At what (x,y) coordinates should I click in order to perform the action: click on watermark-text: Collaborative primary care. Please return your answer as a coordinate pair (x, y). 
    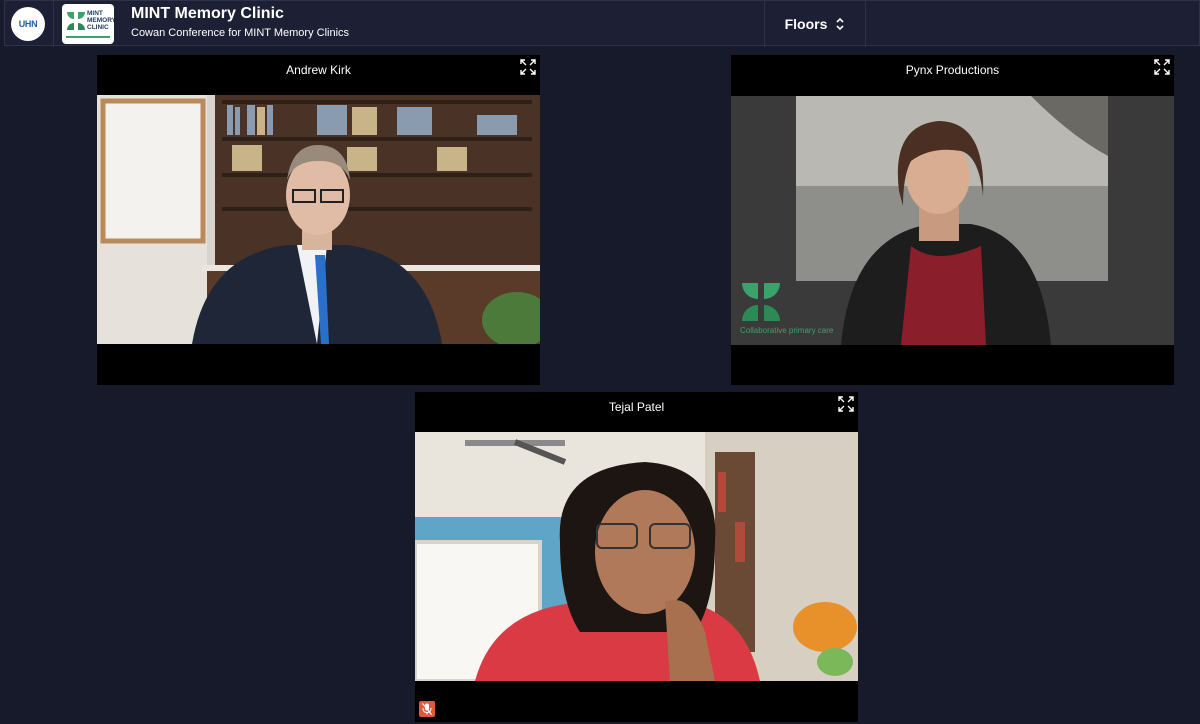
    Looking at the image, I should click on (787, 330).